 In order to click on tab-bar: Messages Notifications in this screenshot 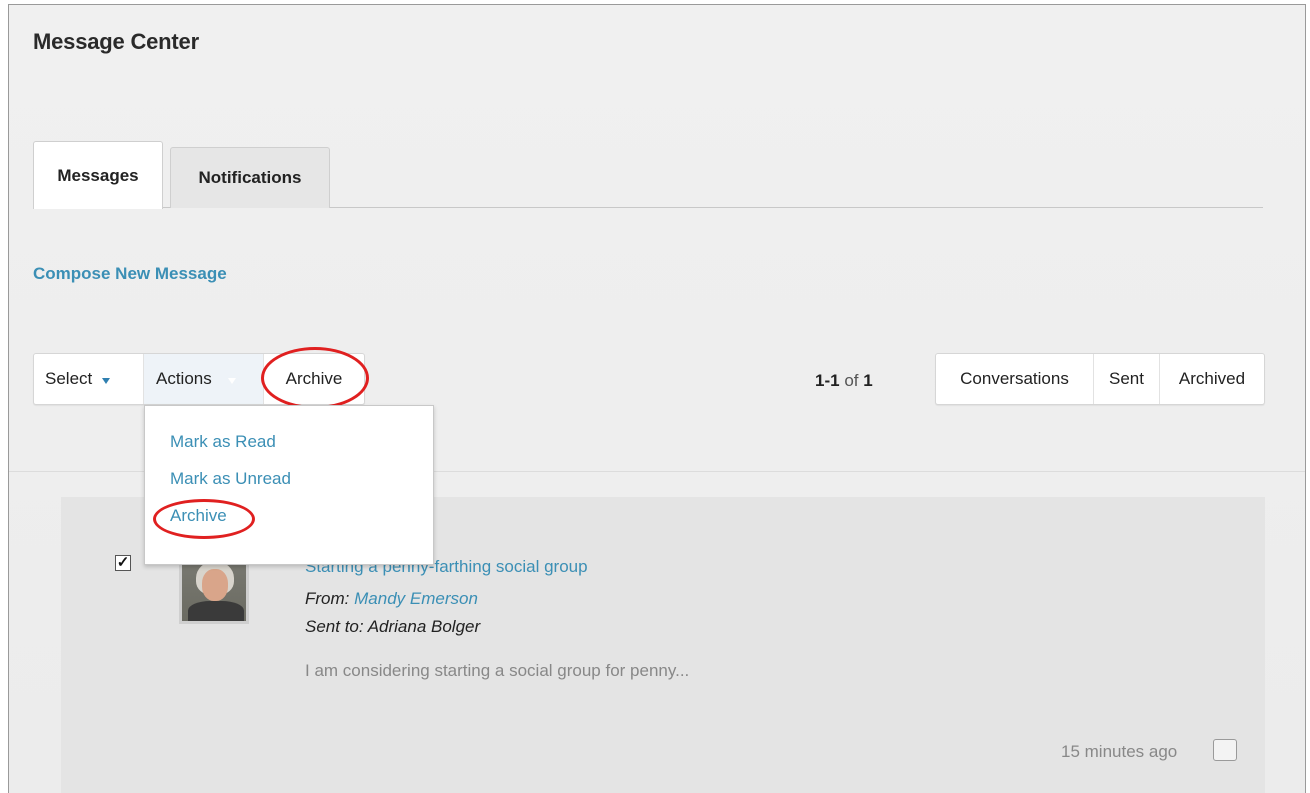, I will do `click(648, 175)`.